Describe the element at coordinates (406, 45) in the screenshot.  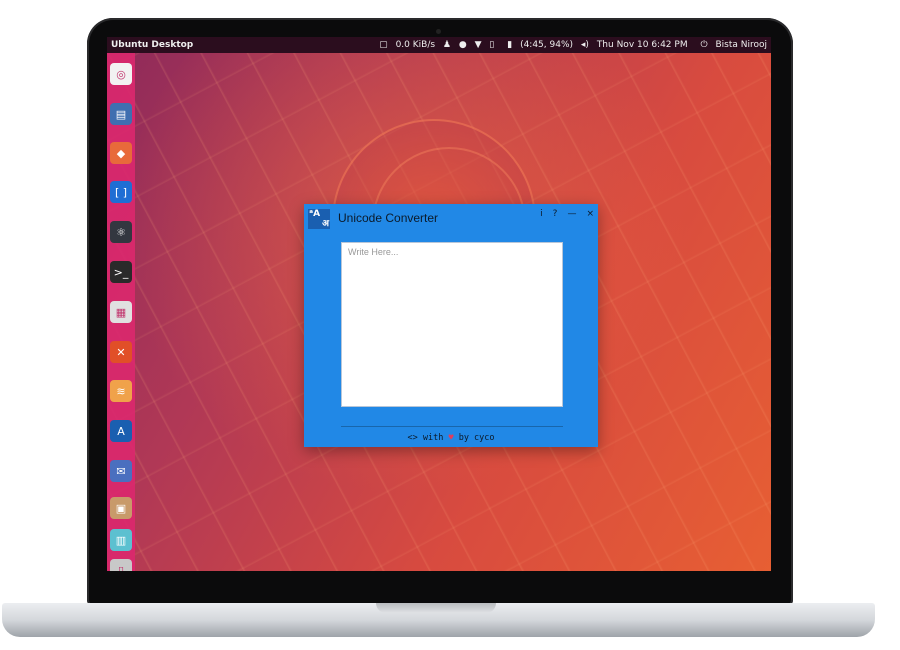
I see `network-speed-indicator: ▢ 0.0 KiB/s` at that location.